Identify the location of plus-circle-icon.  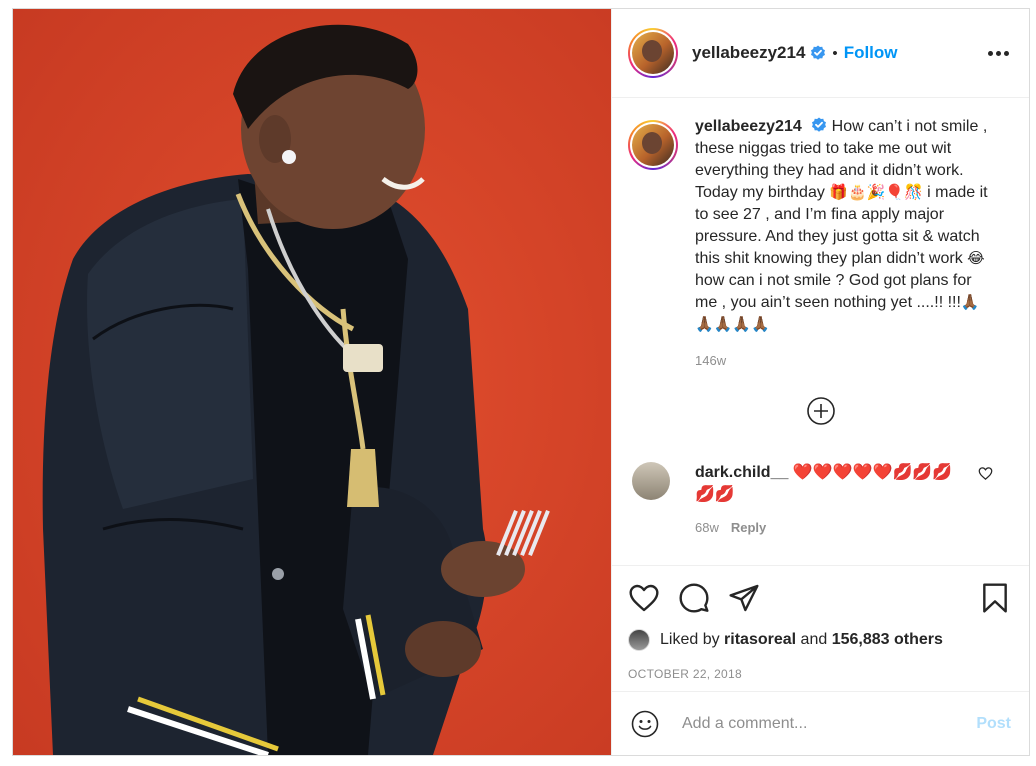
(821, 411).